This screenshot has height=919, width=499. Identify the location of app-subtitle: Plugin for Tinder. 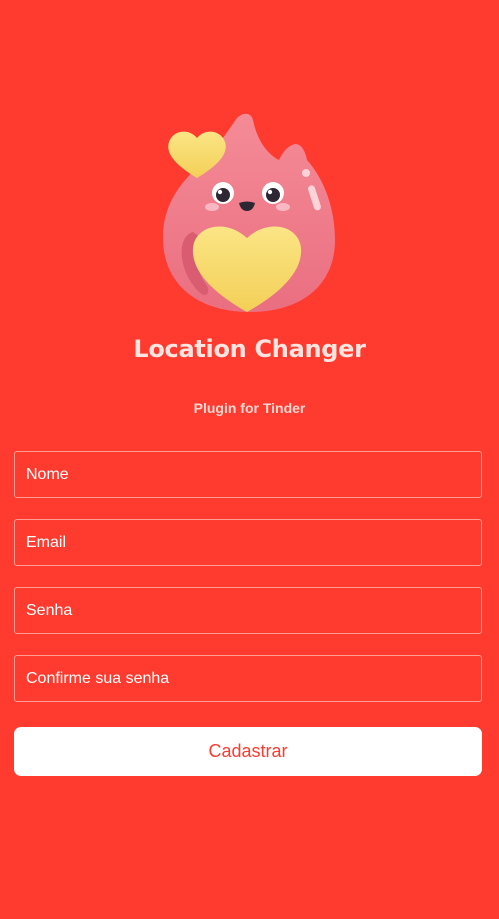
(249, 408).